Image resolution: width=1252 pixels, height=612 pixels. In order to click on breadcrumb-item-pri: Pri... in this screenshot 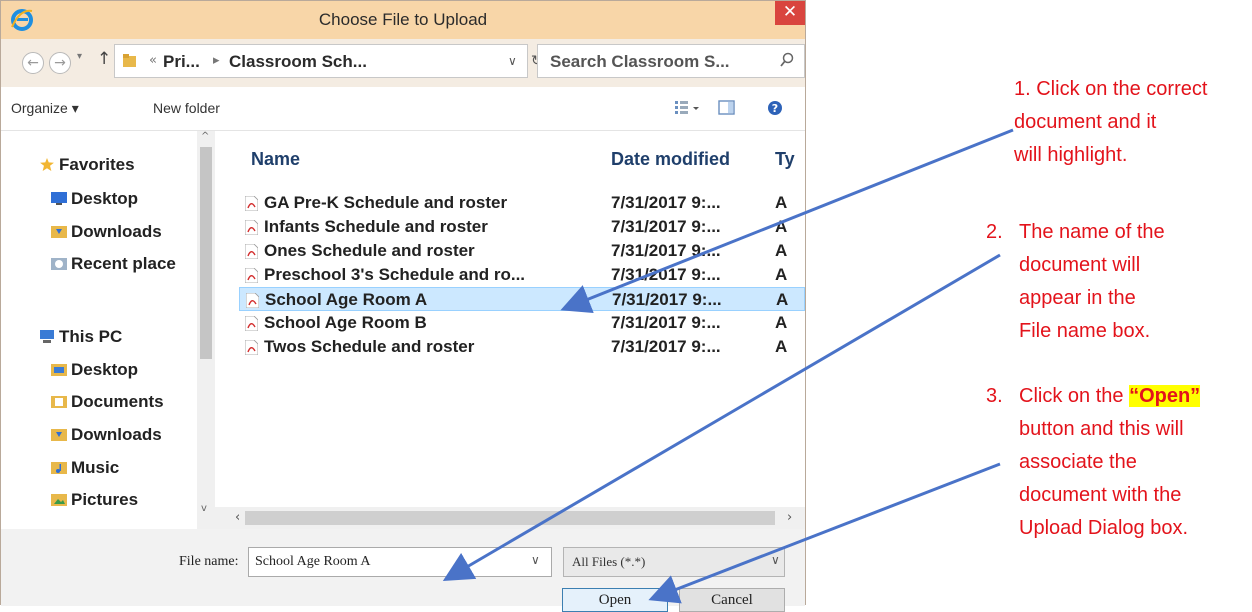, I will do `click(181, 62)`.